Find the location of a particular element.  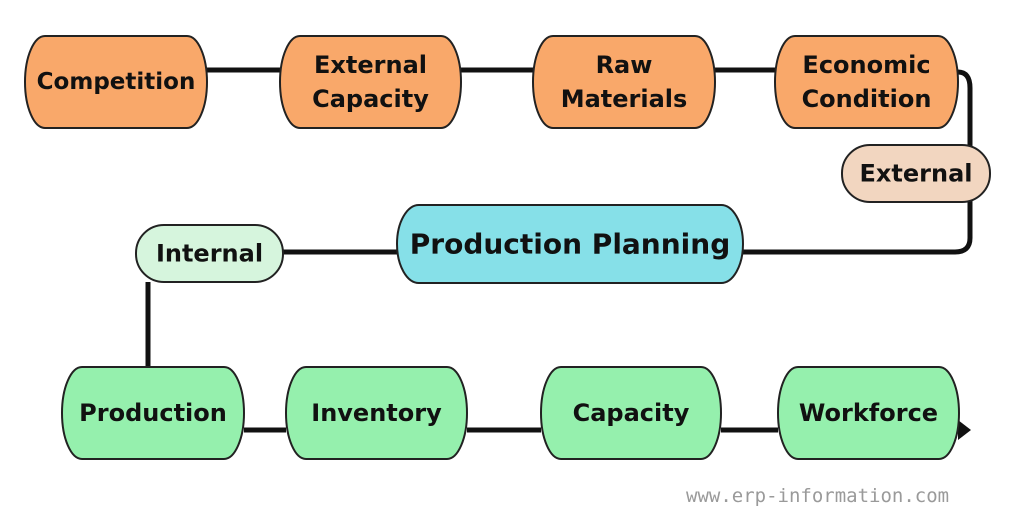

watermark: www.erp-information.com is located at coordinates (817, 496).